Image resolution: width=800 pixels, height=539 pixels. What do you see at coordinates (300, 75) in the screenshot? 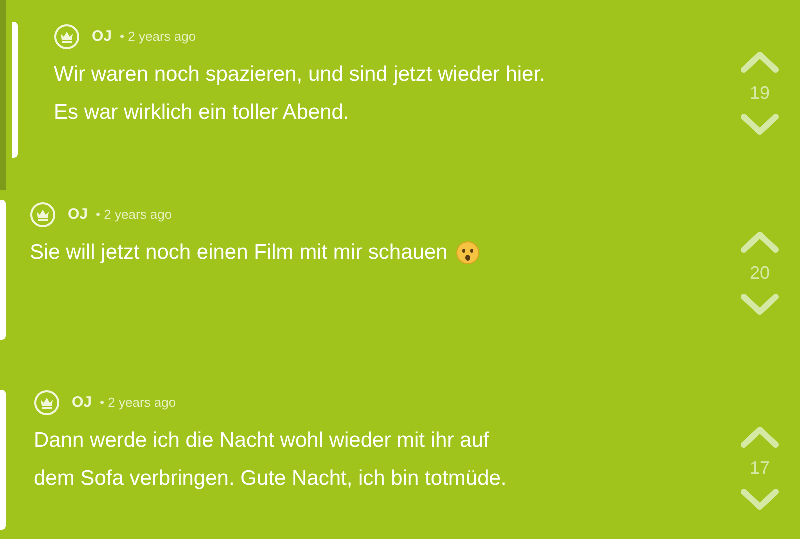
I see `comment-text: Wir waren noch spazieren, und sind jetzt wieder hier.` at bounding box center [300, 75].